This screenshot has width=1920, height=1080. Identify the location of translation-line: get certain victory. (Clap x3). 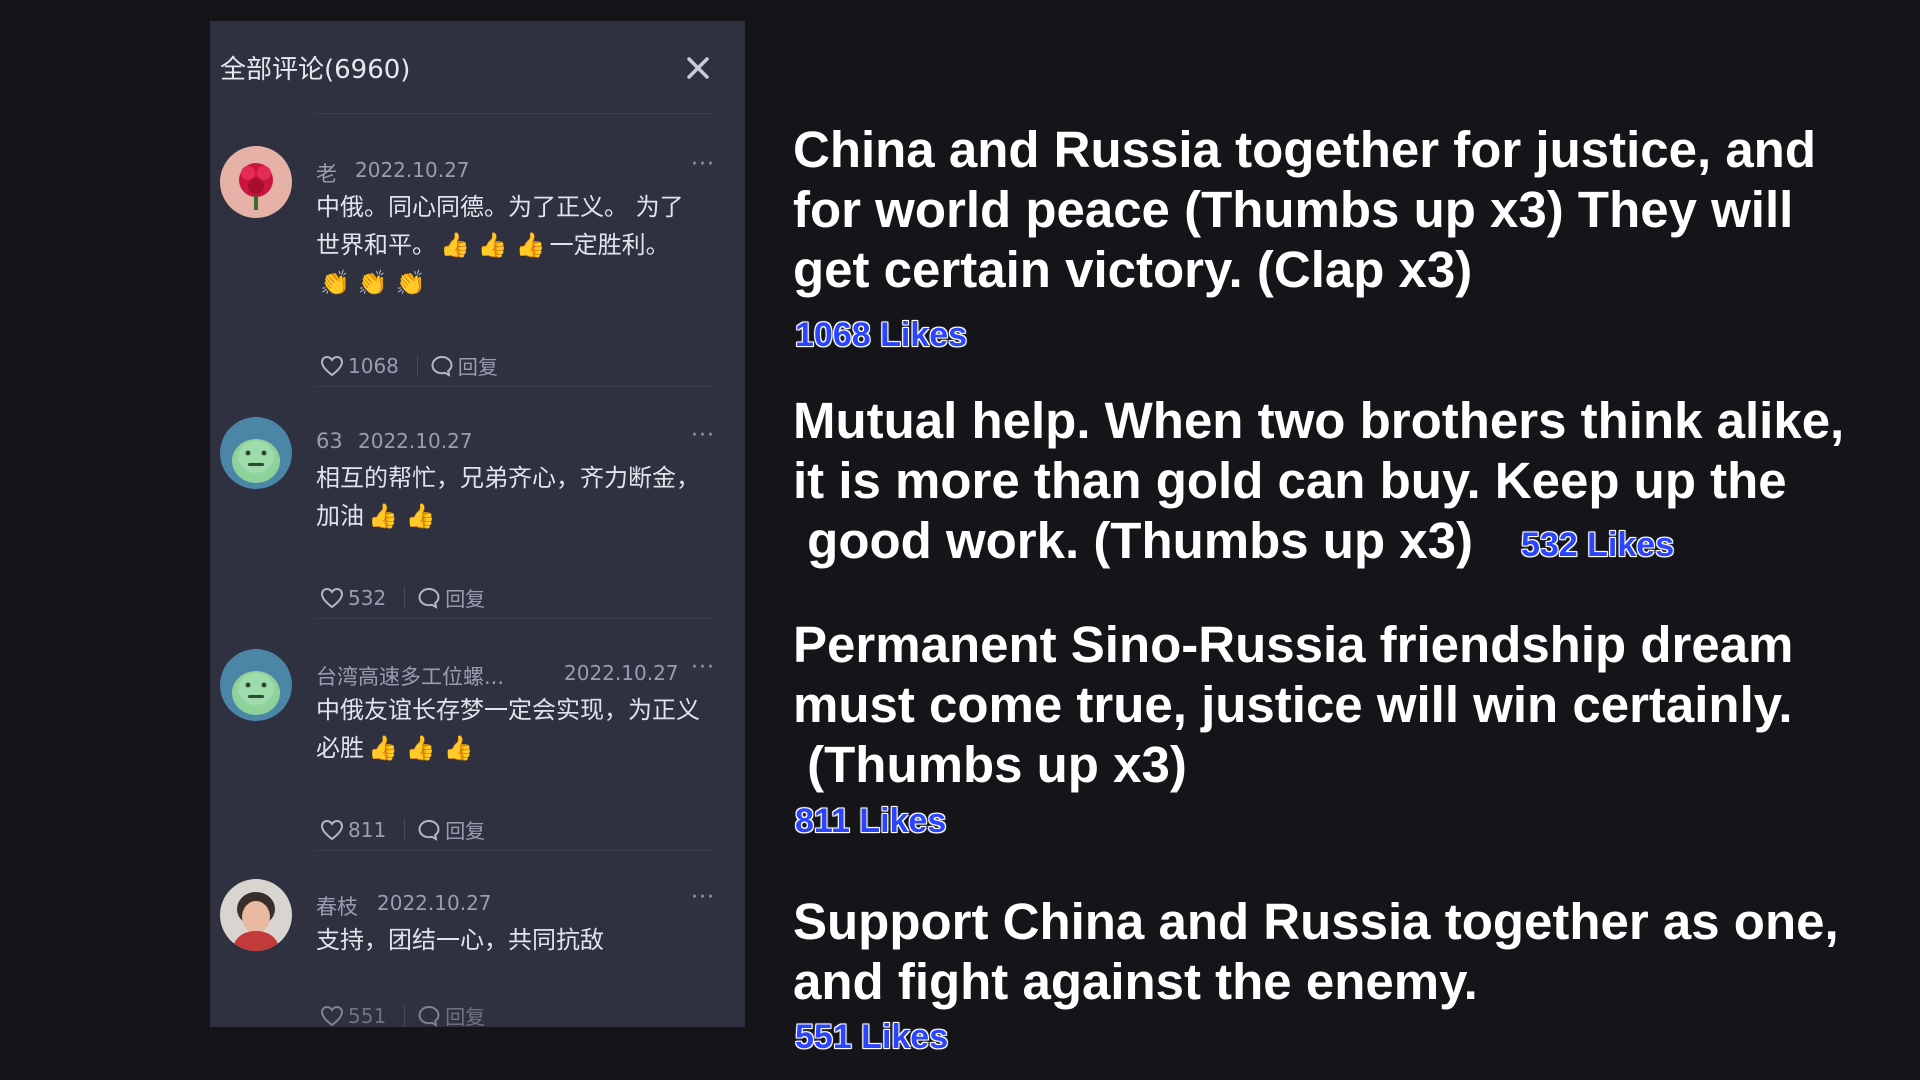
(1133, 269).